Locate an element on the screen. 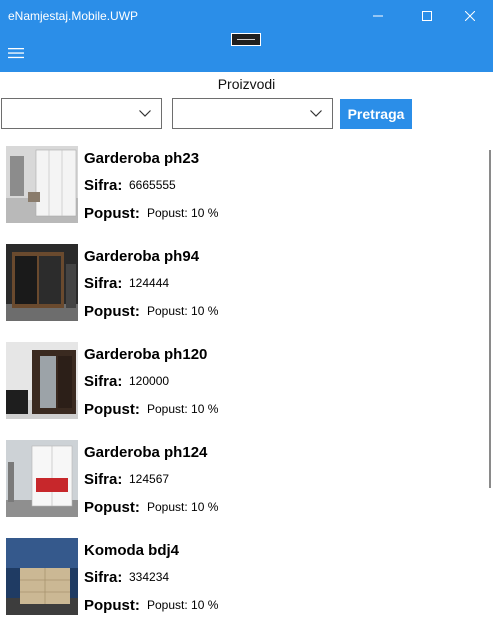 The image size is (493, 631). sifra-value: 124567 is located at coordinates (149, 479).